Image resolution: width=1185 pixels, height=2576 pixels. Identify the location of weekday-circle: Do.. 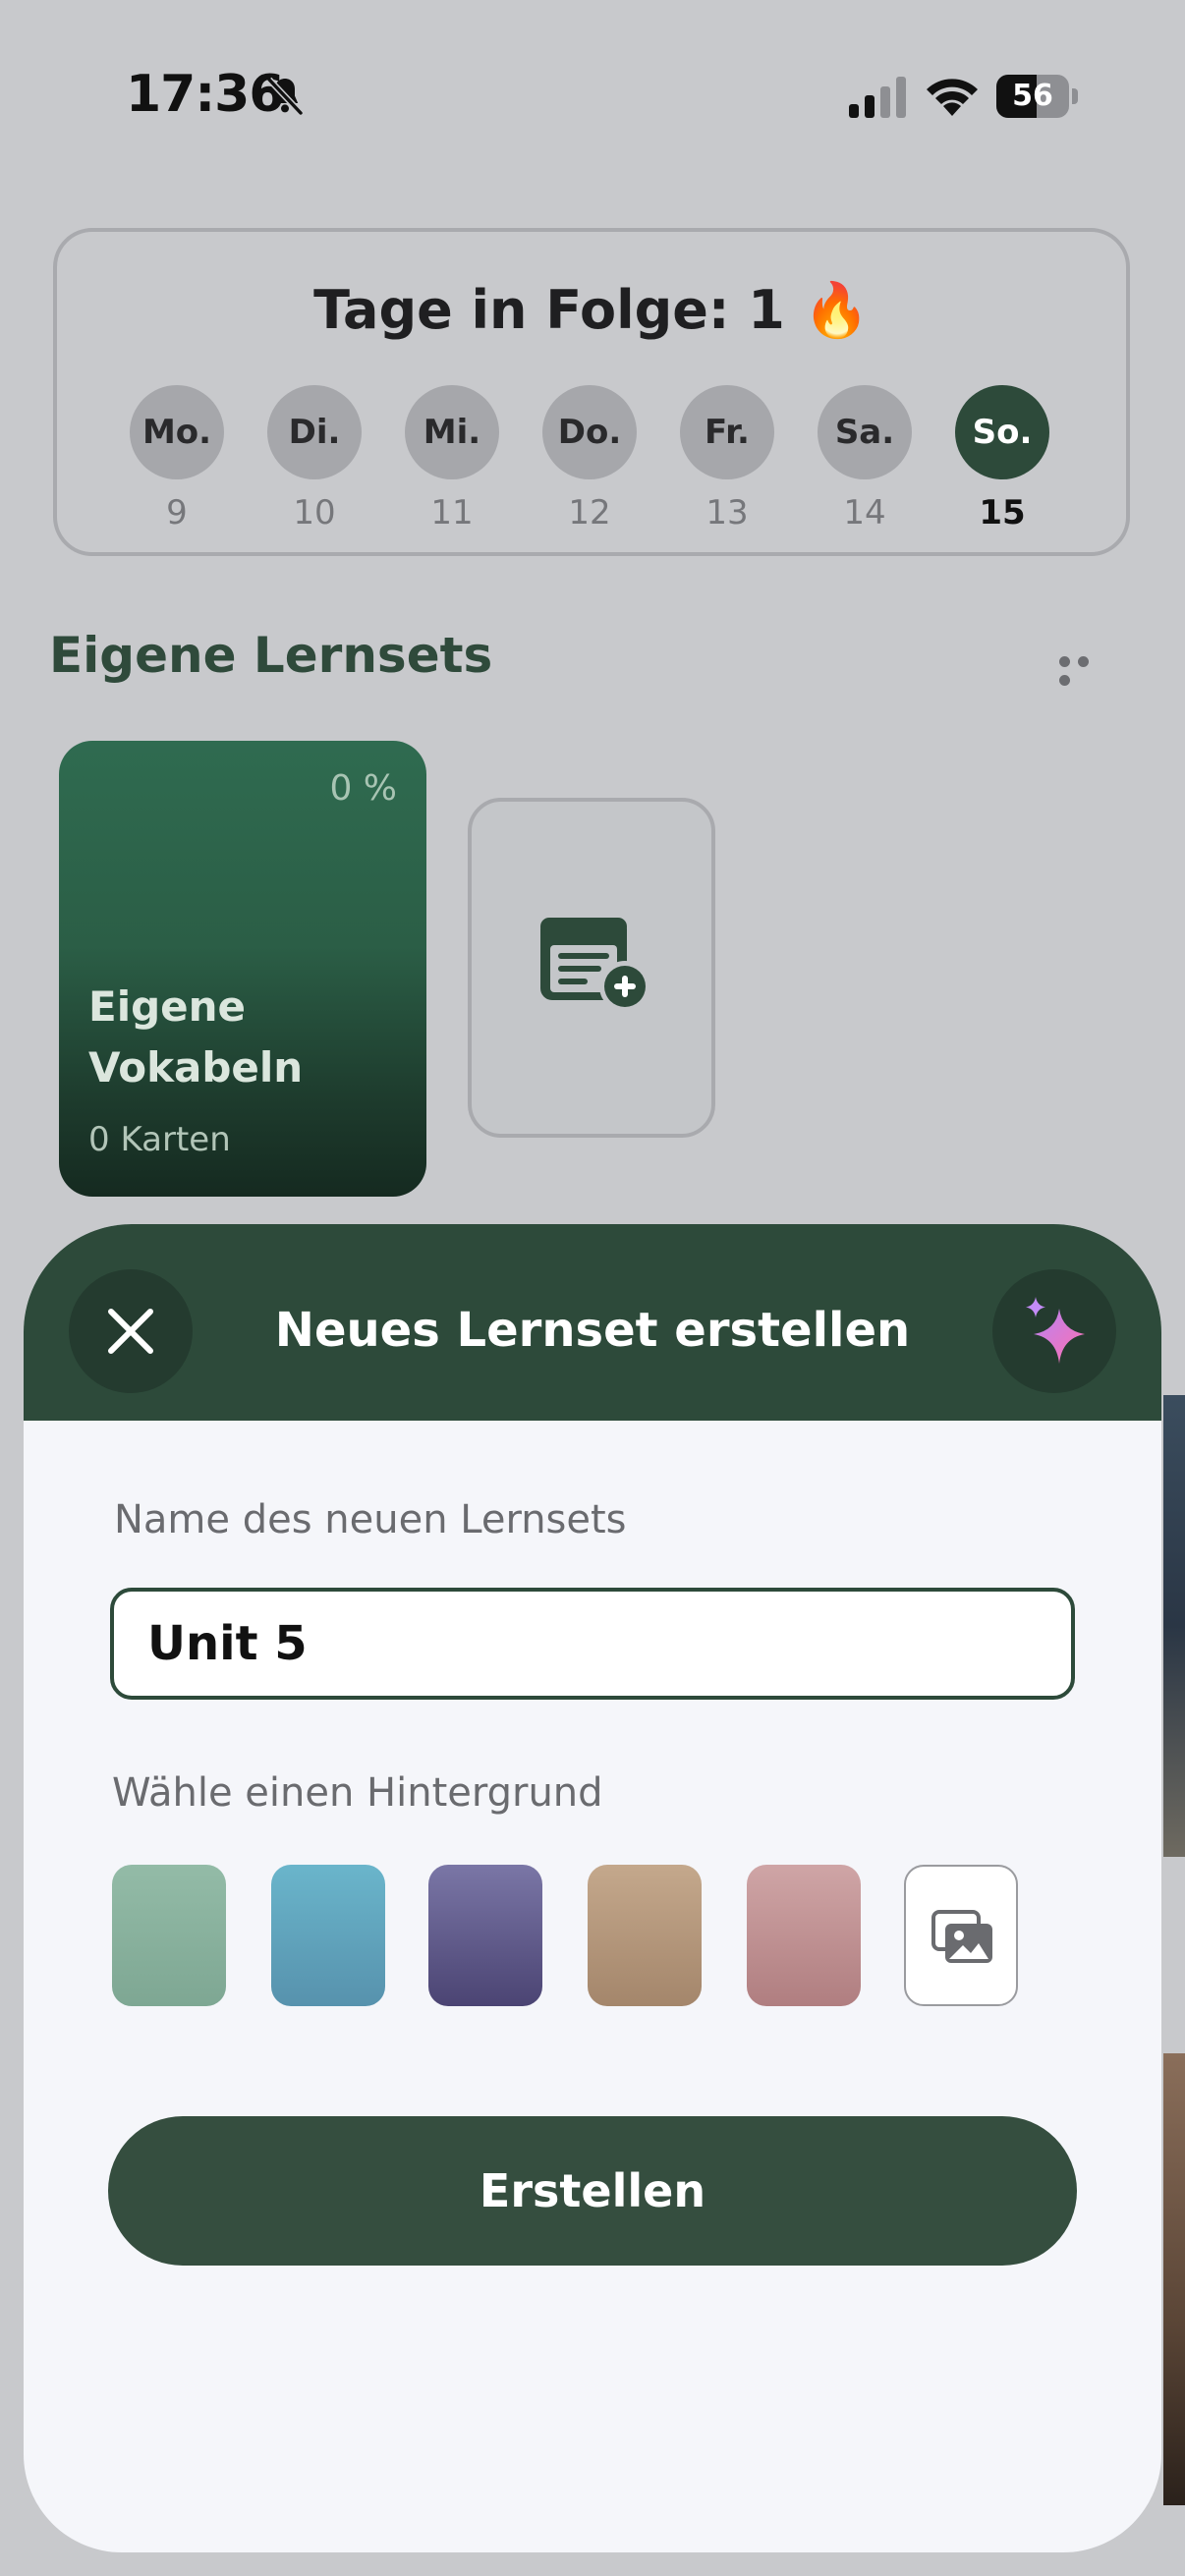
(590, 432).